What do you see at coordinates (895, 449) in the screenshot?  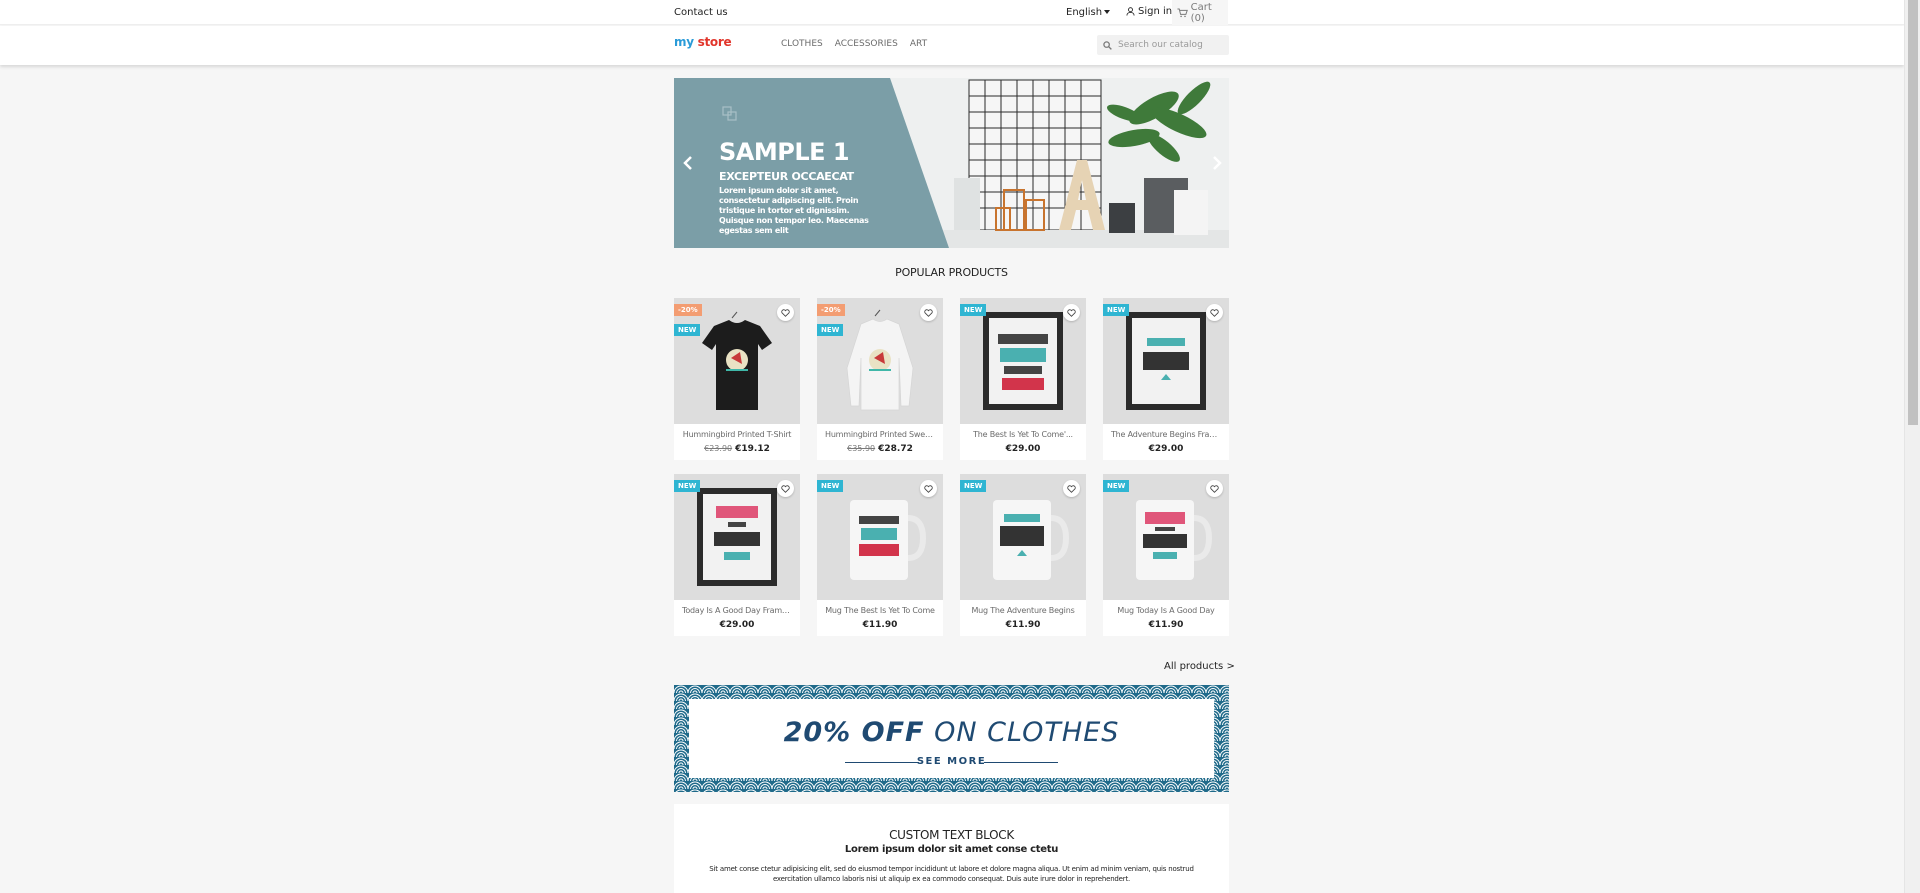 I see `current-price: €28.72` at bounding box center [895, 449].